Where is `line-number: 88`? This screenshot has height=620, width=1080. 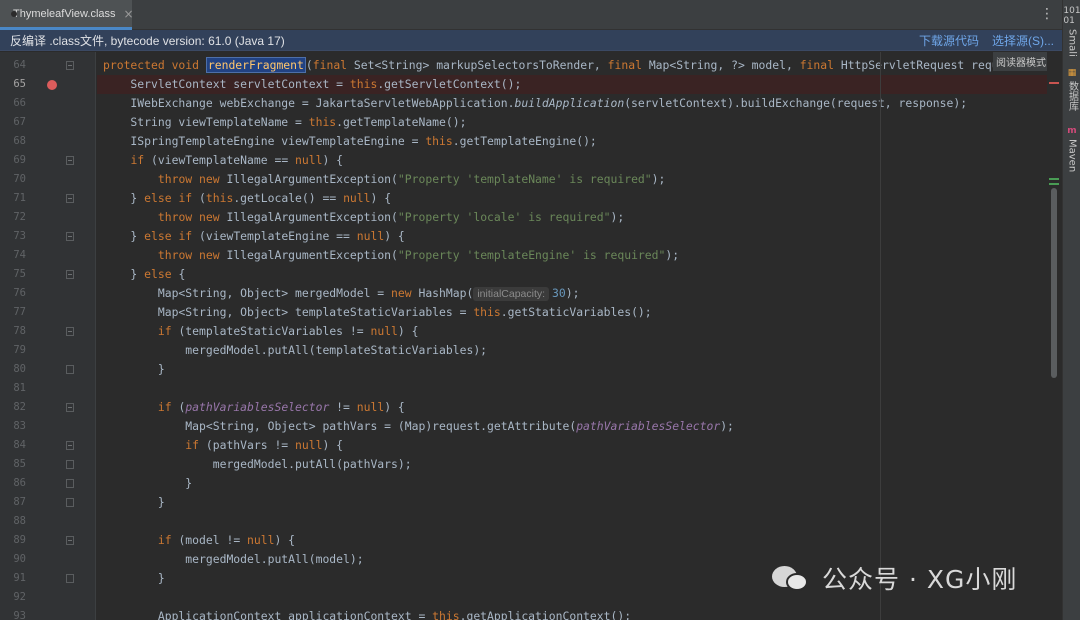 line-number: 88 is located at coordinates (13, 521).